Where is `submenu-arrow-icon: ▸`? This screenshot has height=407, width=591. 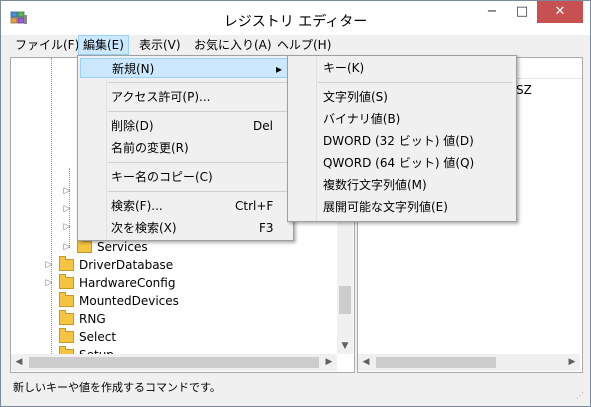 submenu-arrow-icon: ▸ is located at coordinates (279, 69).